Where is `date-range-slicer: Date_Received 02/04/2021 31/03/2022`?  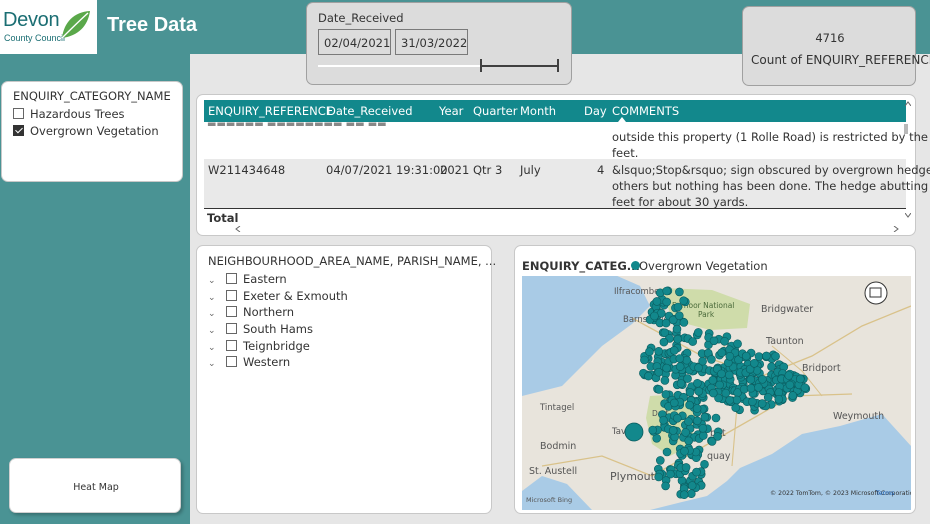
date-range-slicer: Date_Received 02/04/2021 31/03/2022 is located at coordinates (439, 43).